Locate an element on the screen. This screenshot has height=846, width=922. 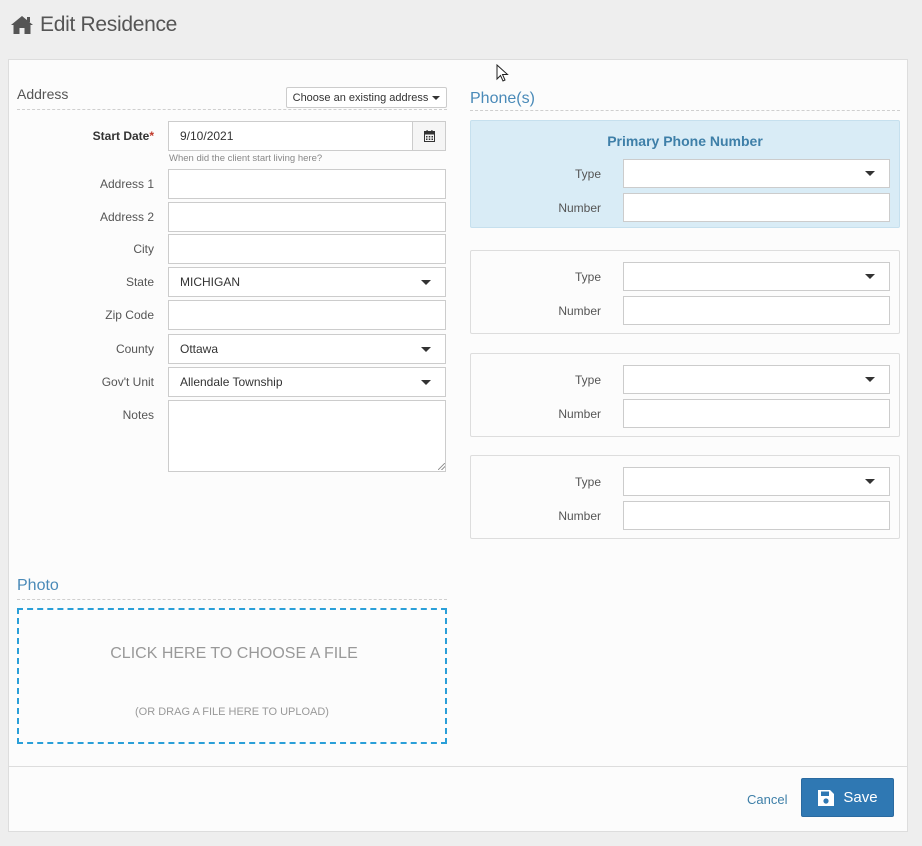
address-section-title: Address is located at coordinates (43, 94).